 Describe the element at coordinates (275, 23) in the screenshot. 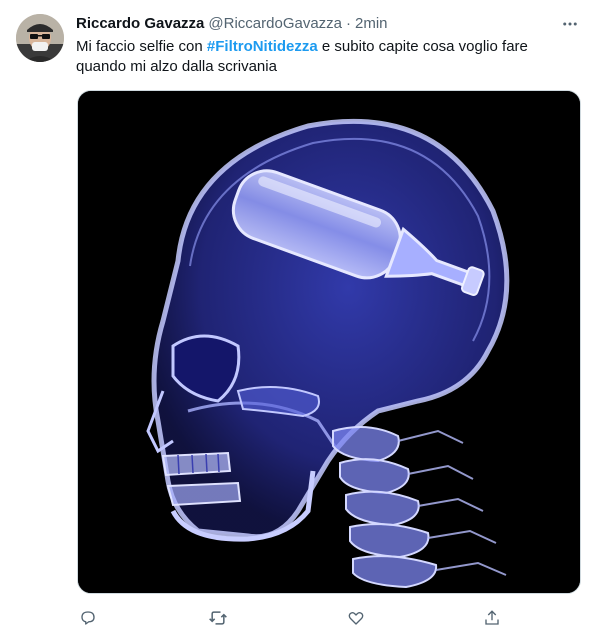

I see `author-handle: @RiccardoGavazza` at that location.